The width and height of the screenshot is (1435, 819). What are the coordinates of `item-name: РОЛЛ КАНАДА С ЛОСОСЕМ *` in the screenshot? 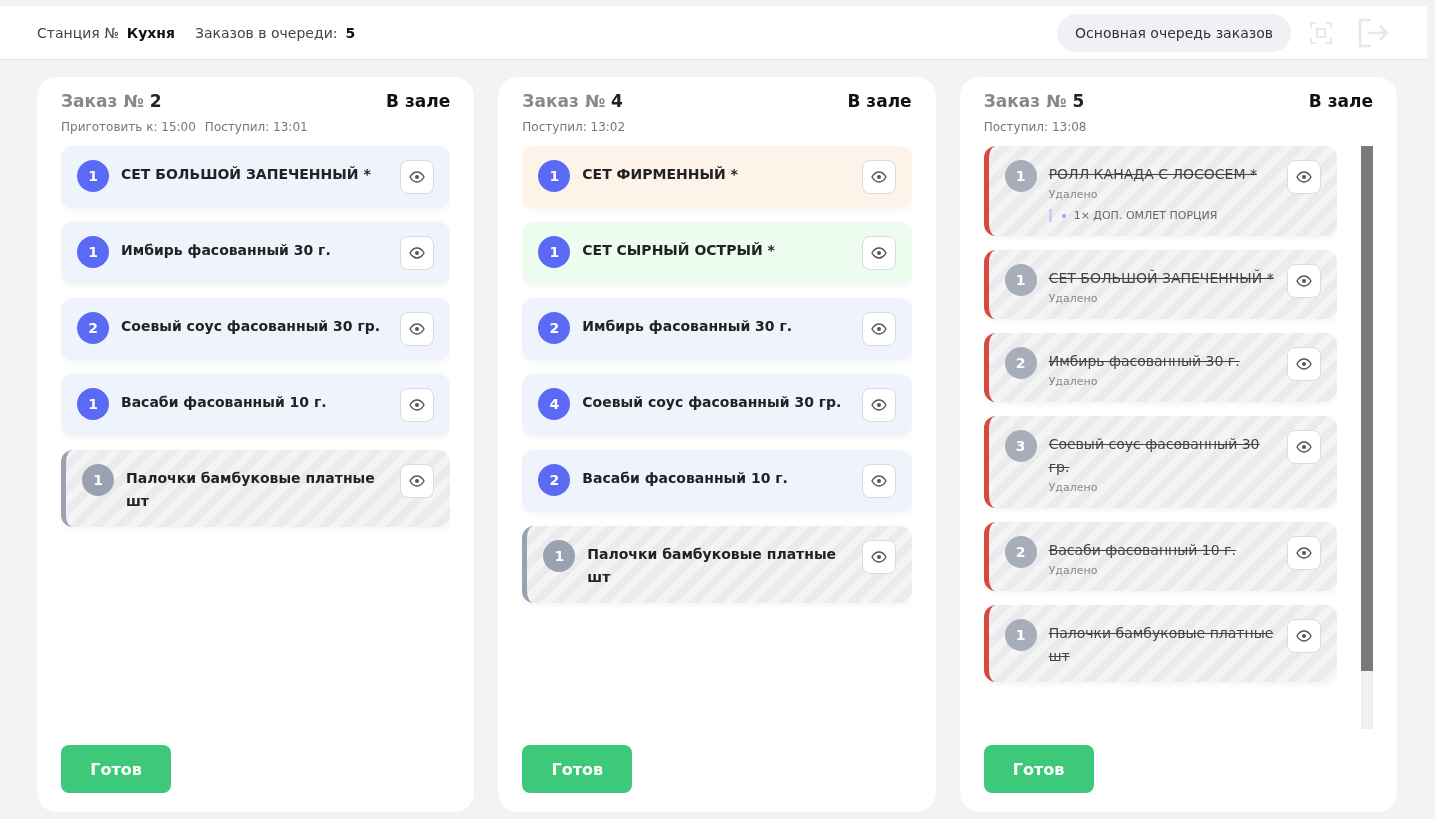 It's located at (1153, 174).